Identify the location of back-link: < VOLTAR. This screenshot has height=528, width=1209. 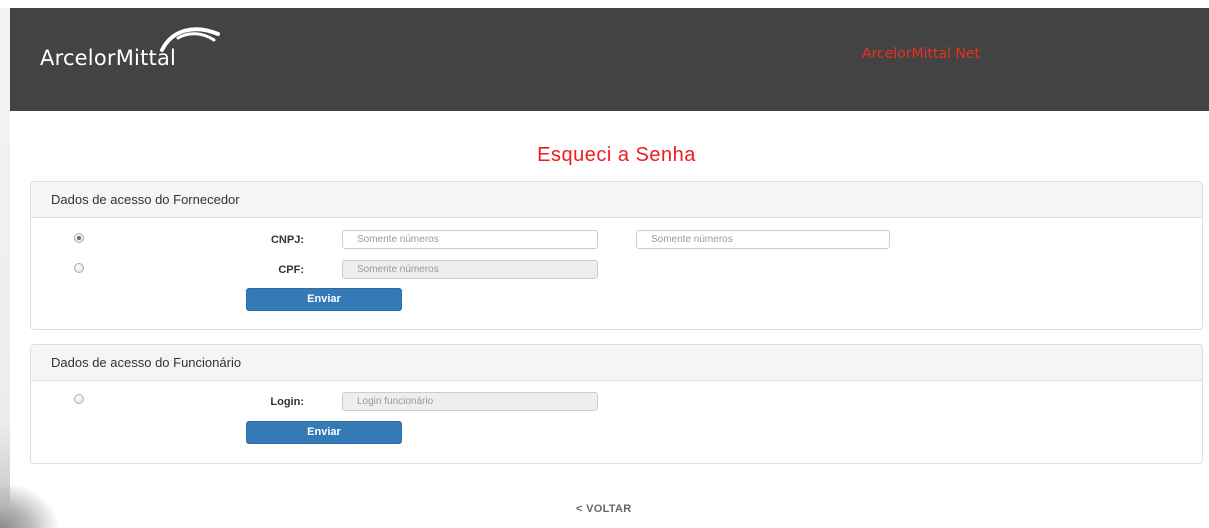
(603, 509).